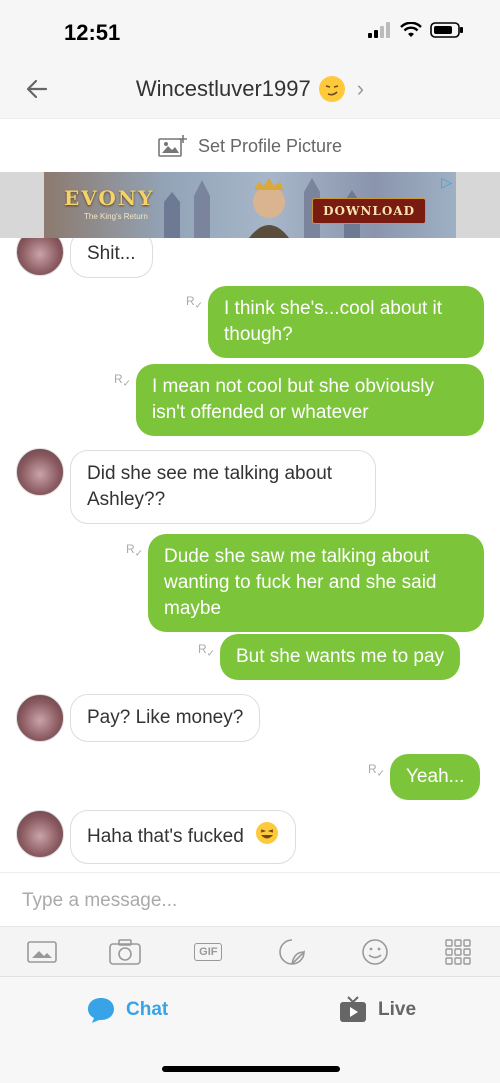 The width and height of the screenshot is (500, 1083). I want to click on chat-title: Wincestluver1997 ›, so click(250, 89).